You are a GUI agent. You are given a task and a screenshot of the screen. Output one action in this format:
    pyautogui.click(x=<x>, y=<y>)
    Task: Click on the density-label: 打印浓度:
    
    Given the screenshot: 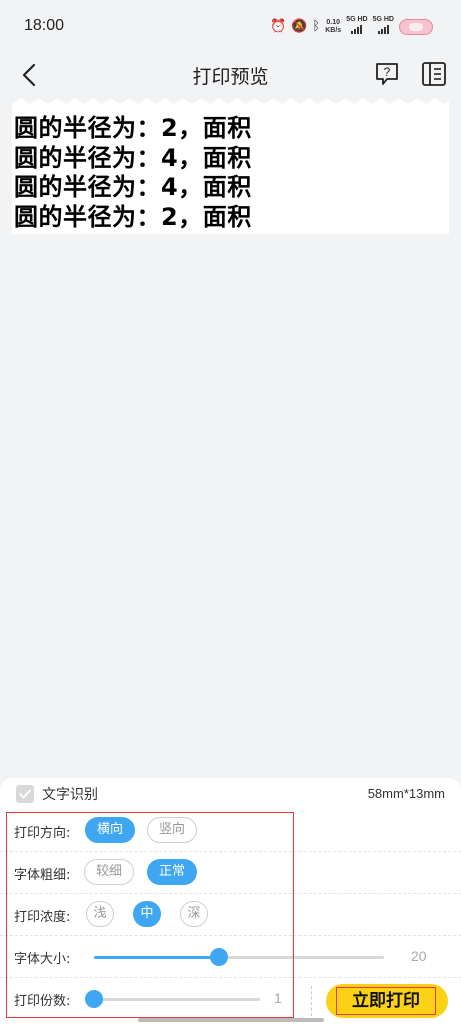 What is the action you would take?
    pyautogui.click(x=42, y=917)
    